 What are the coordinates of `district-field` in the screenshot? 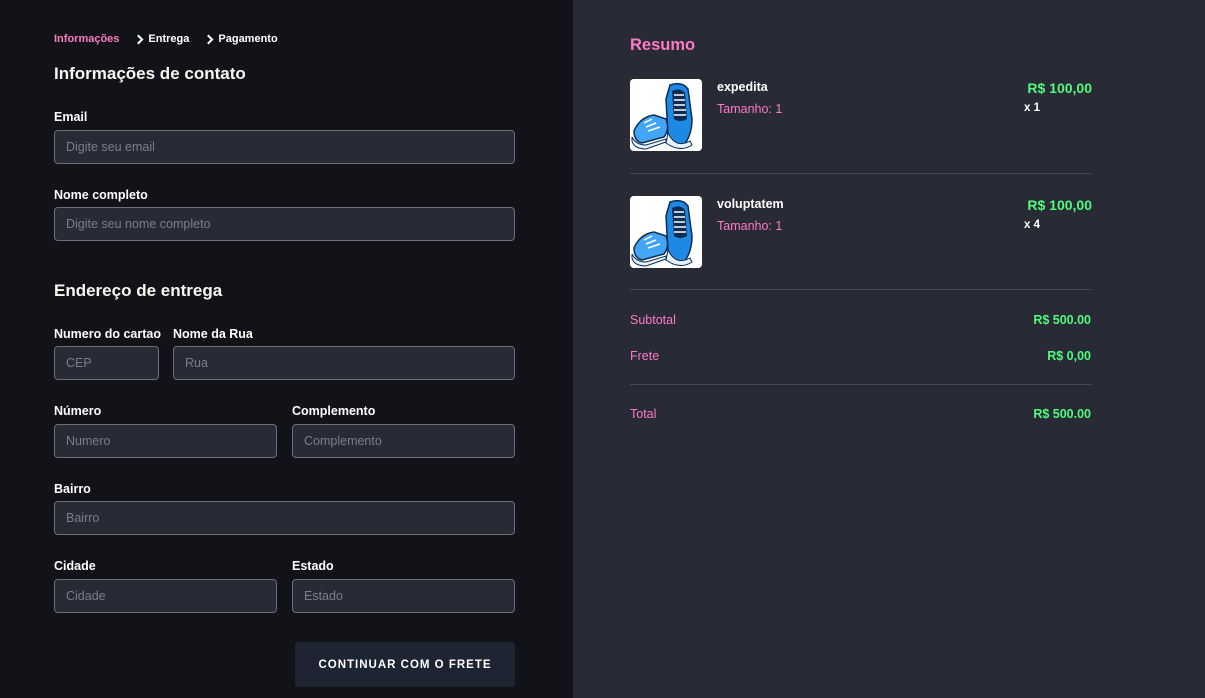 It's located at (284, 518).